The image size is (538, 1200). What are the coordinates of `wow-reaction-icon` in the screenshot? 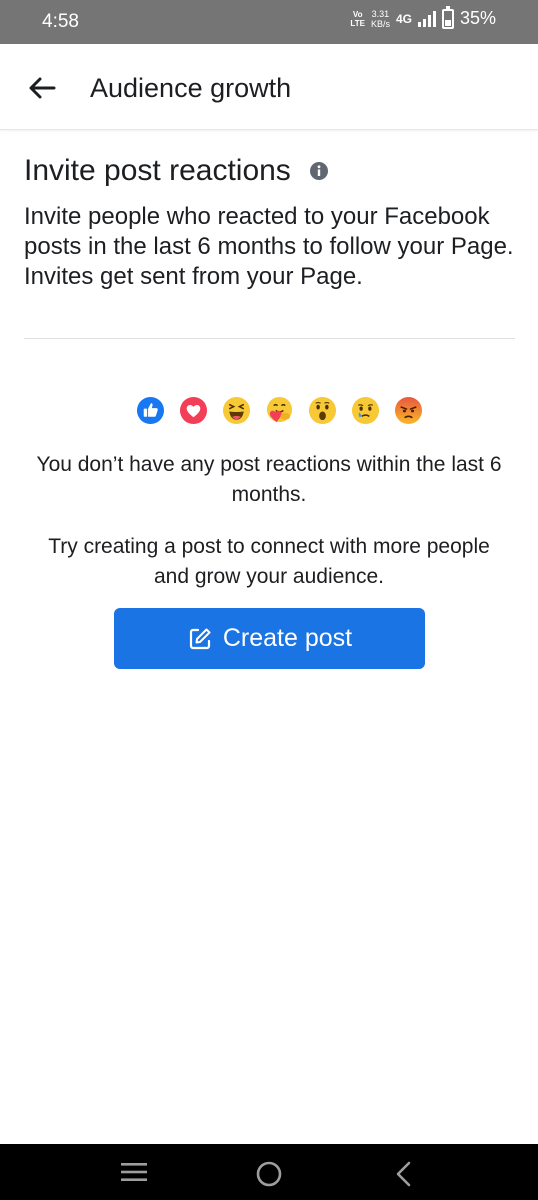 It's located at (322, 410).